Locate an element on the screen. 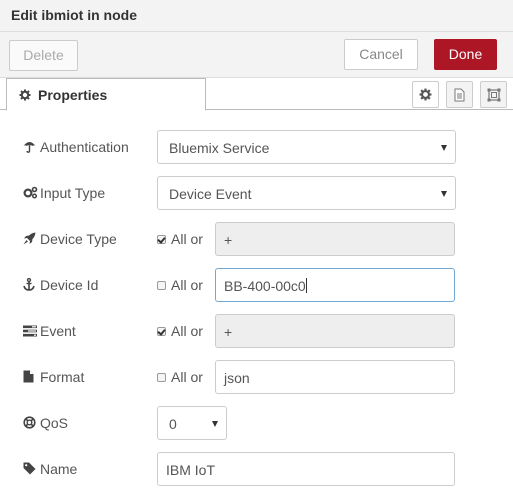  file-icon is located at coordinates (28, 378).